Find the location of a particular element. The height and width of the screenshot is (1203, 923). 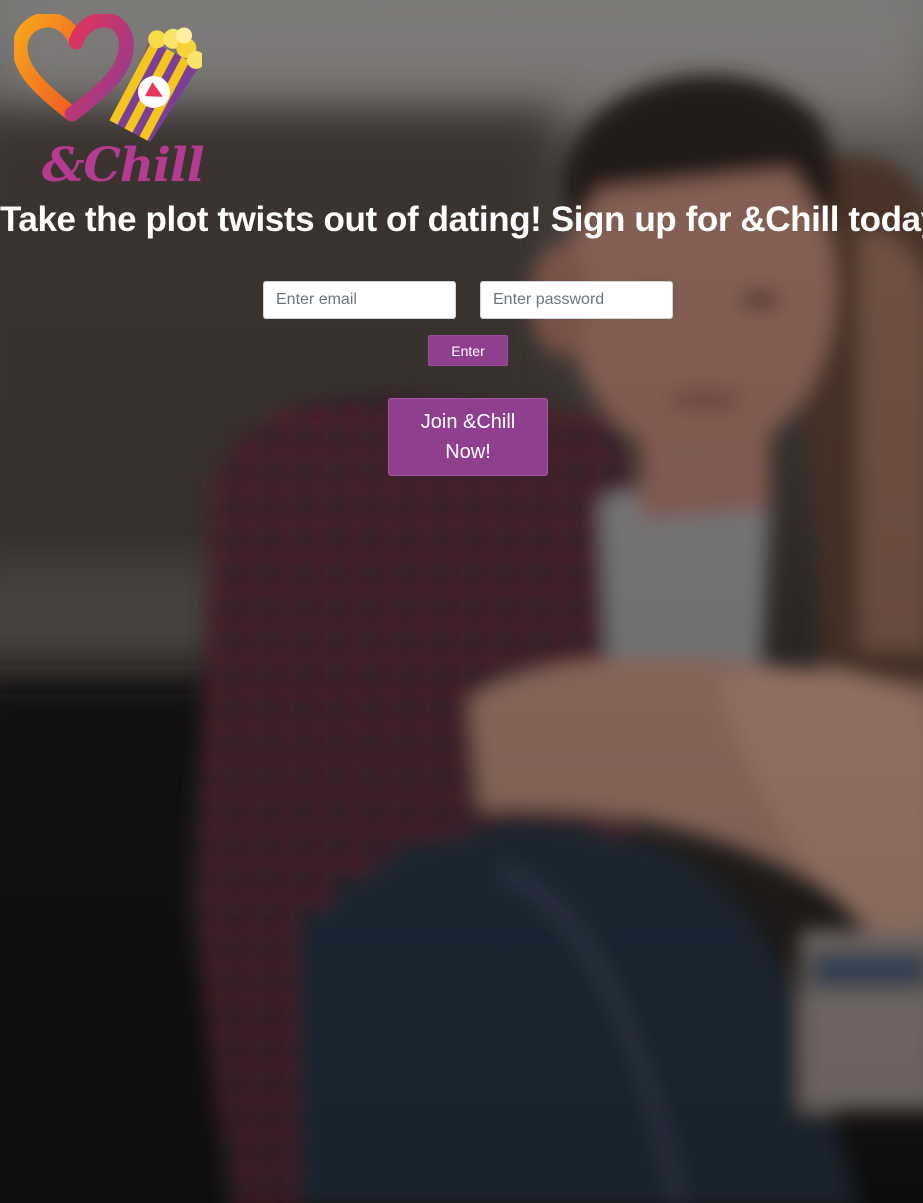

join-now-button: Join &Chill Now! is located at coordinates (468, 437).